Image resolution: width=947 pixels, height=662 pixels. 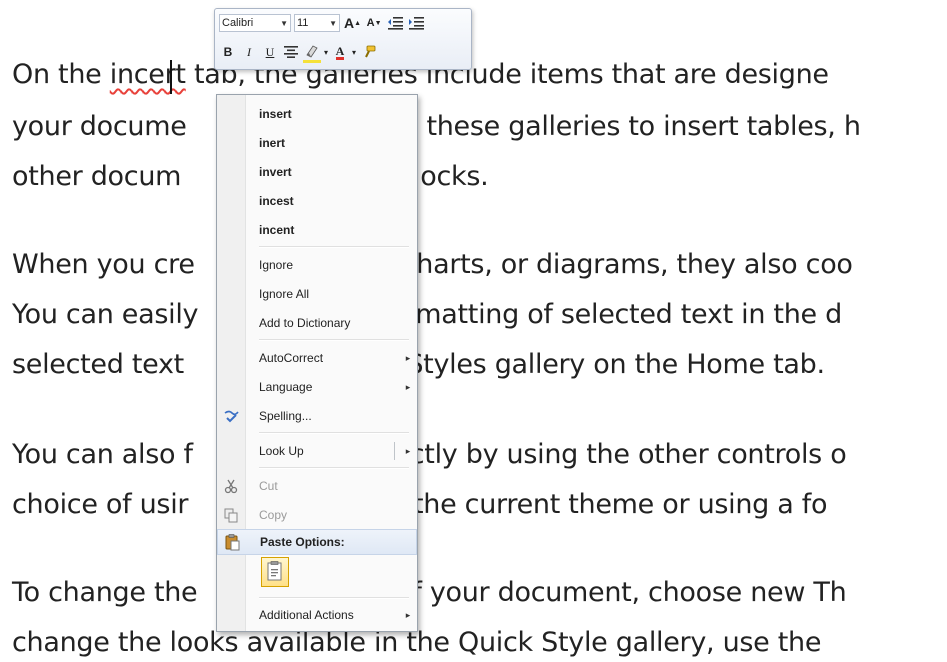 I want to click on italic-button: I, so click(x=249, y=52).